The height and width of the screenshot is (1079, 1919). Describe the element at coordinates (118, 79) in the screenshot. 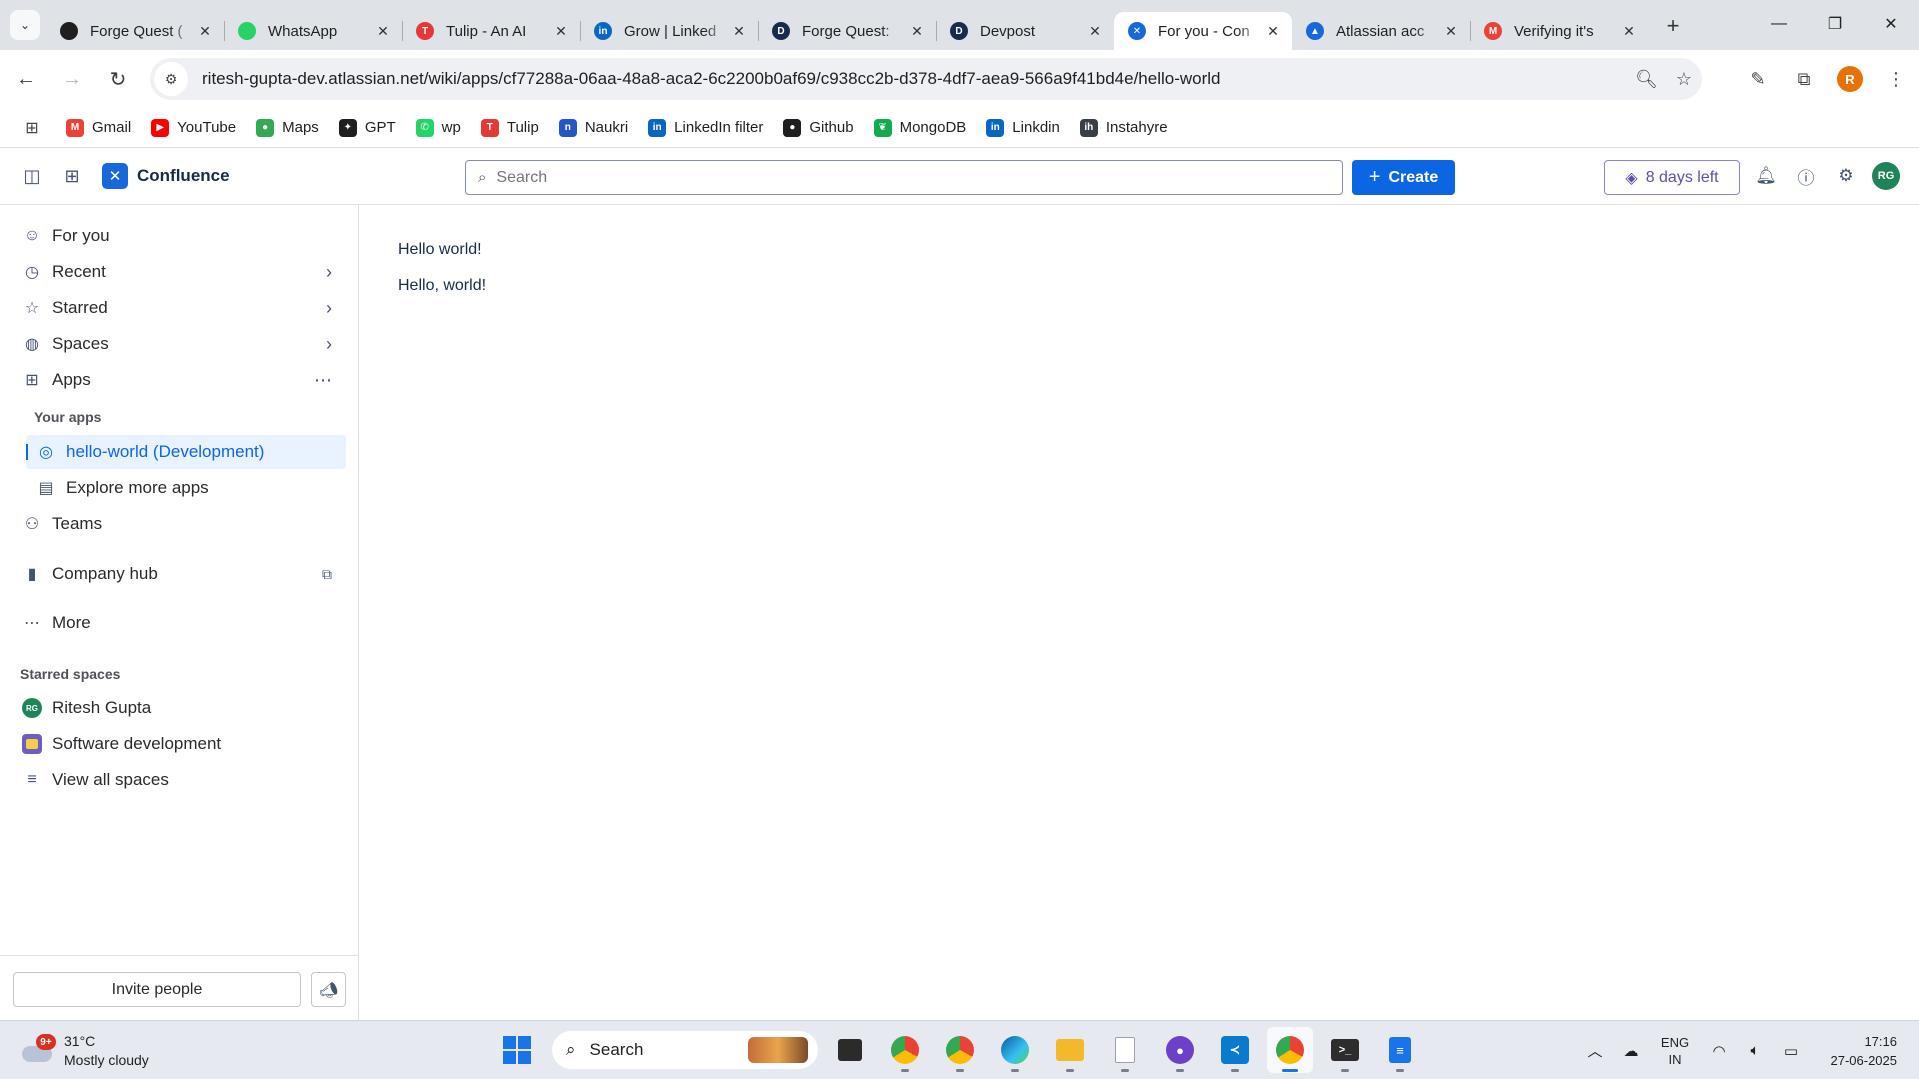

I see `reload-button: ↻` at that location.